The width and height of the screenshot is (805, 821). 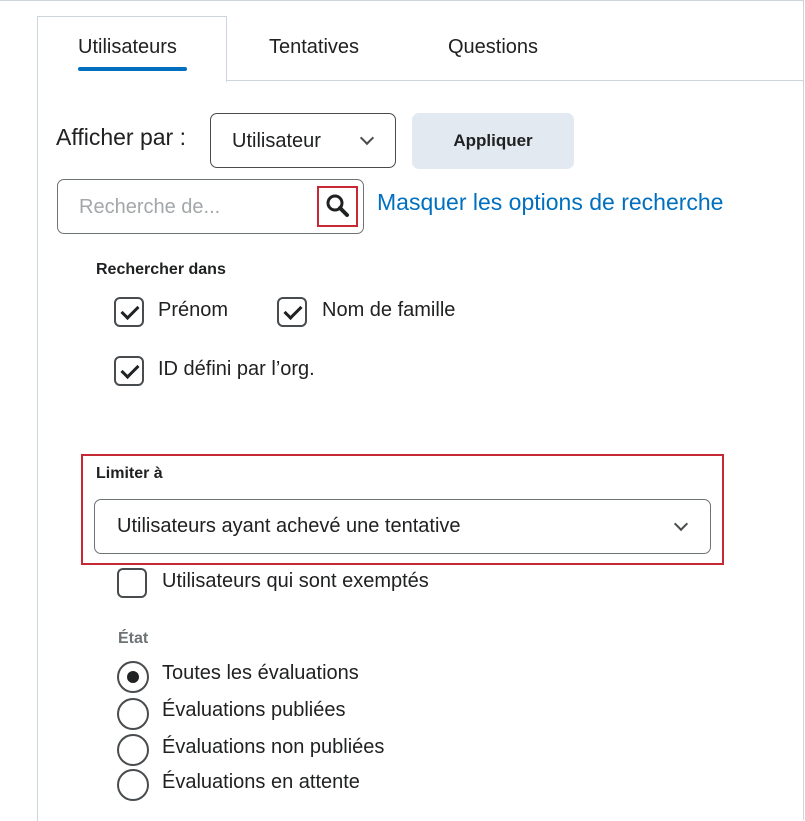 I want to click on search-button, so click(x=337, y=206).